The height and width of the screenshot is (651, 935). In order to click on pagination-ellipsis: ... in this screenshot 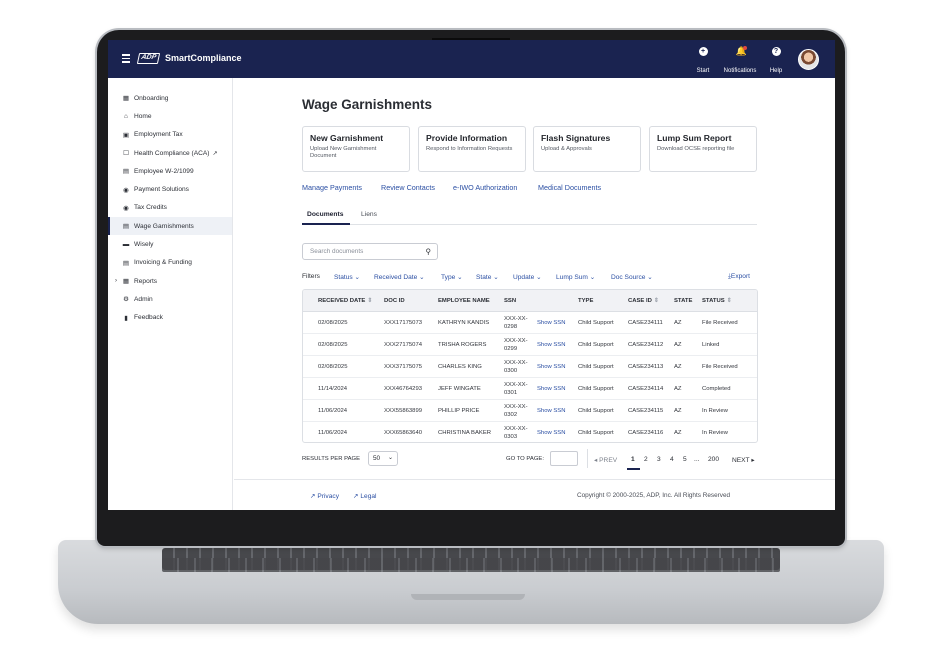, I will do `click(697, 459)`.